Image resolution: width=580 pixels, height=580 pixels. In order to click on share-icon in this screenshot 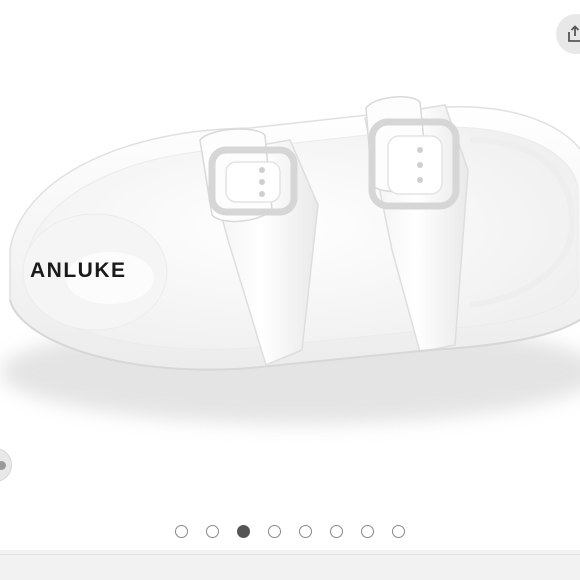, I will do `click(574, 33)`.